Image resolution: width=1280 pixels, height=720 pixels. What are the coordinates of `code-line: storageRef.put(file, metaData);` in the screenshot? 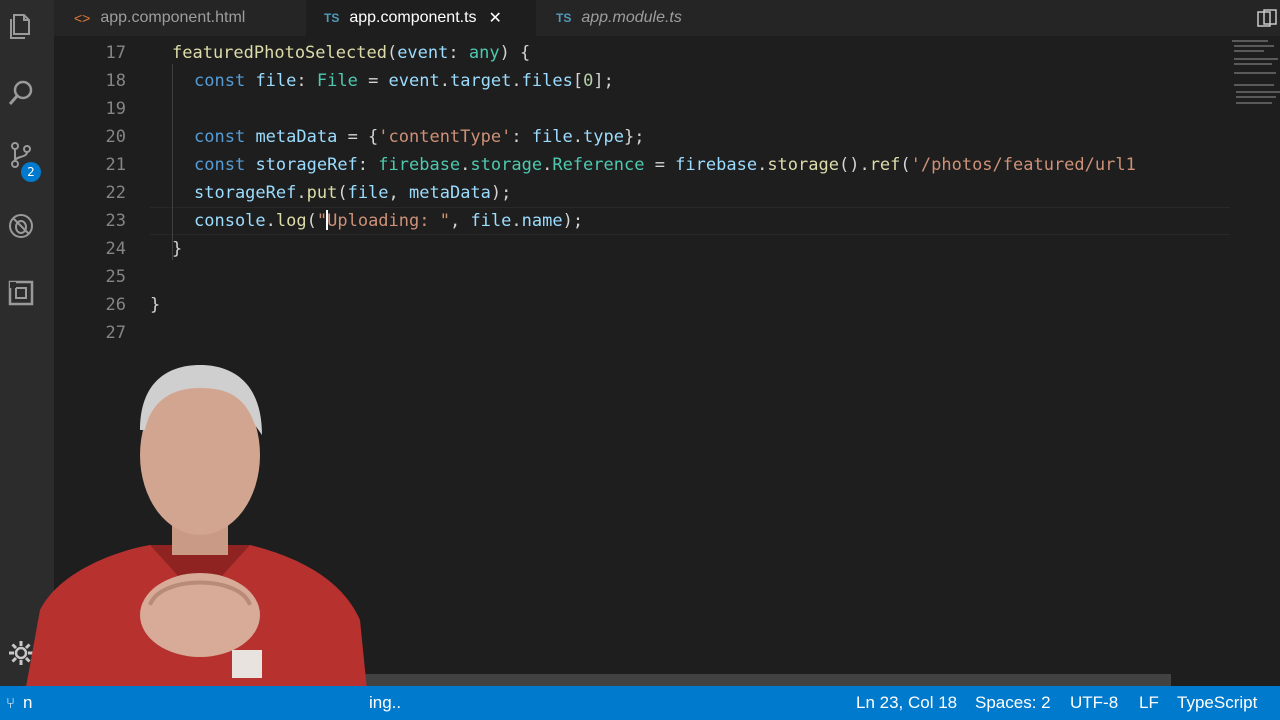 It's located at (352, 193).